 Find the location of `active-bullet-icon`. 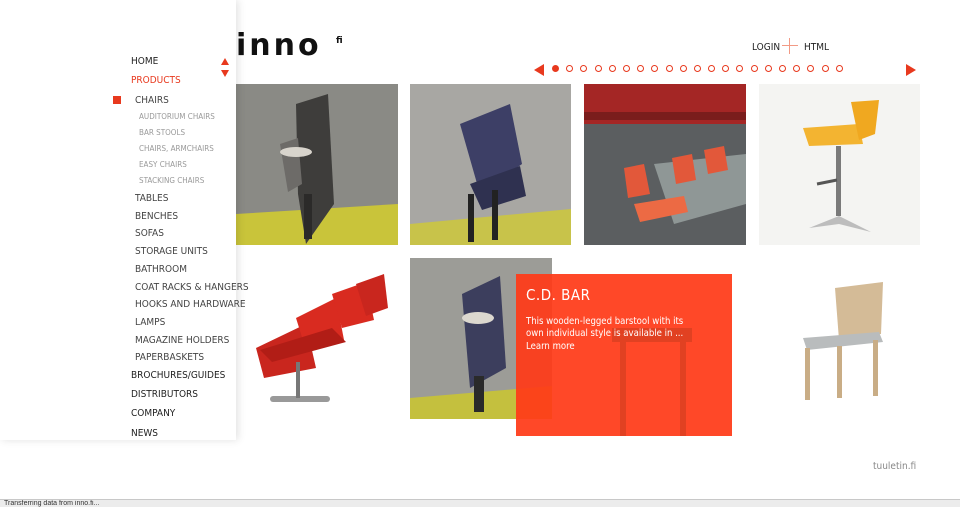

active-bullet-icon is located at coordinates (117, 100).